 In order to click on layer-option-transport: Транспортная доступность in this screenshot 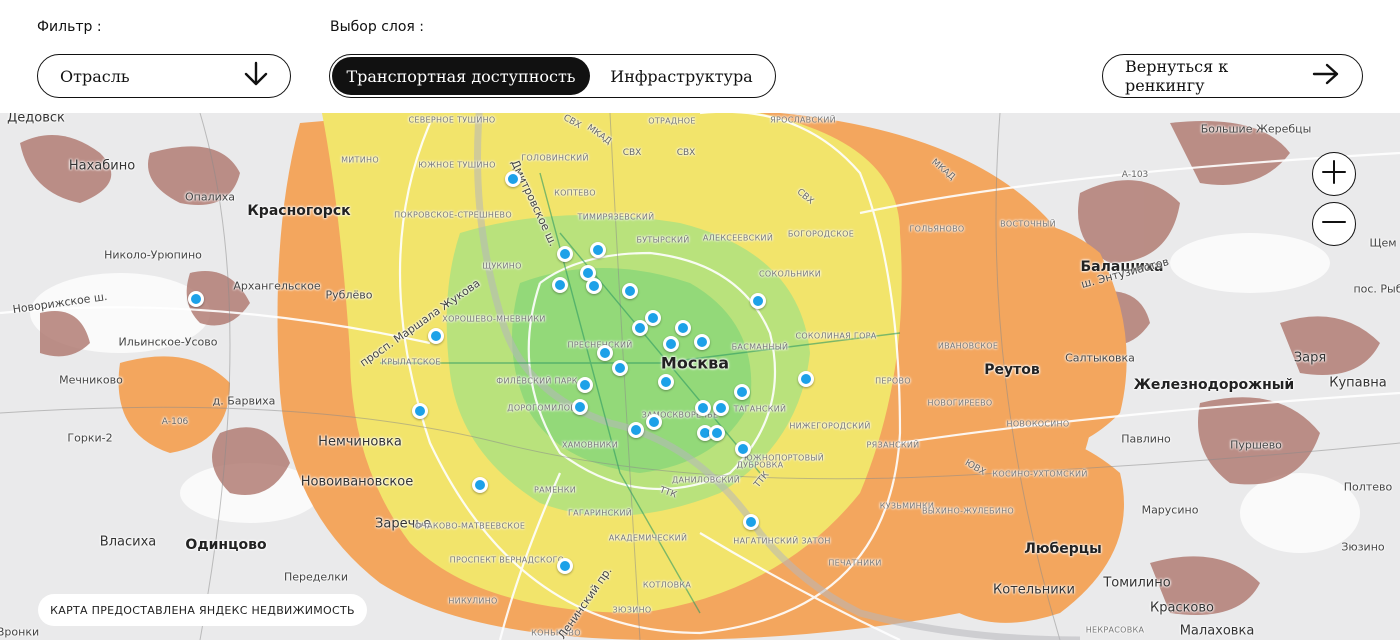, I will do `click(461, 76)`.